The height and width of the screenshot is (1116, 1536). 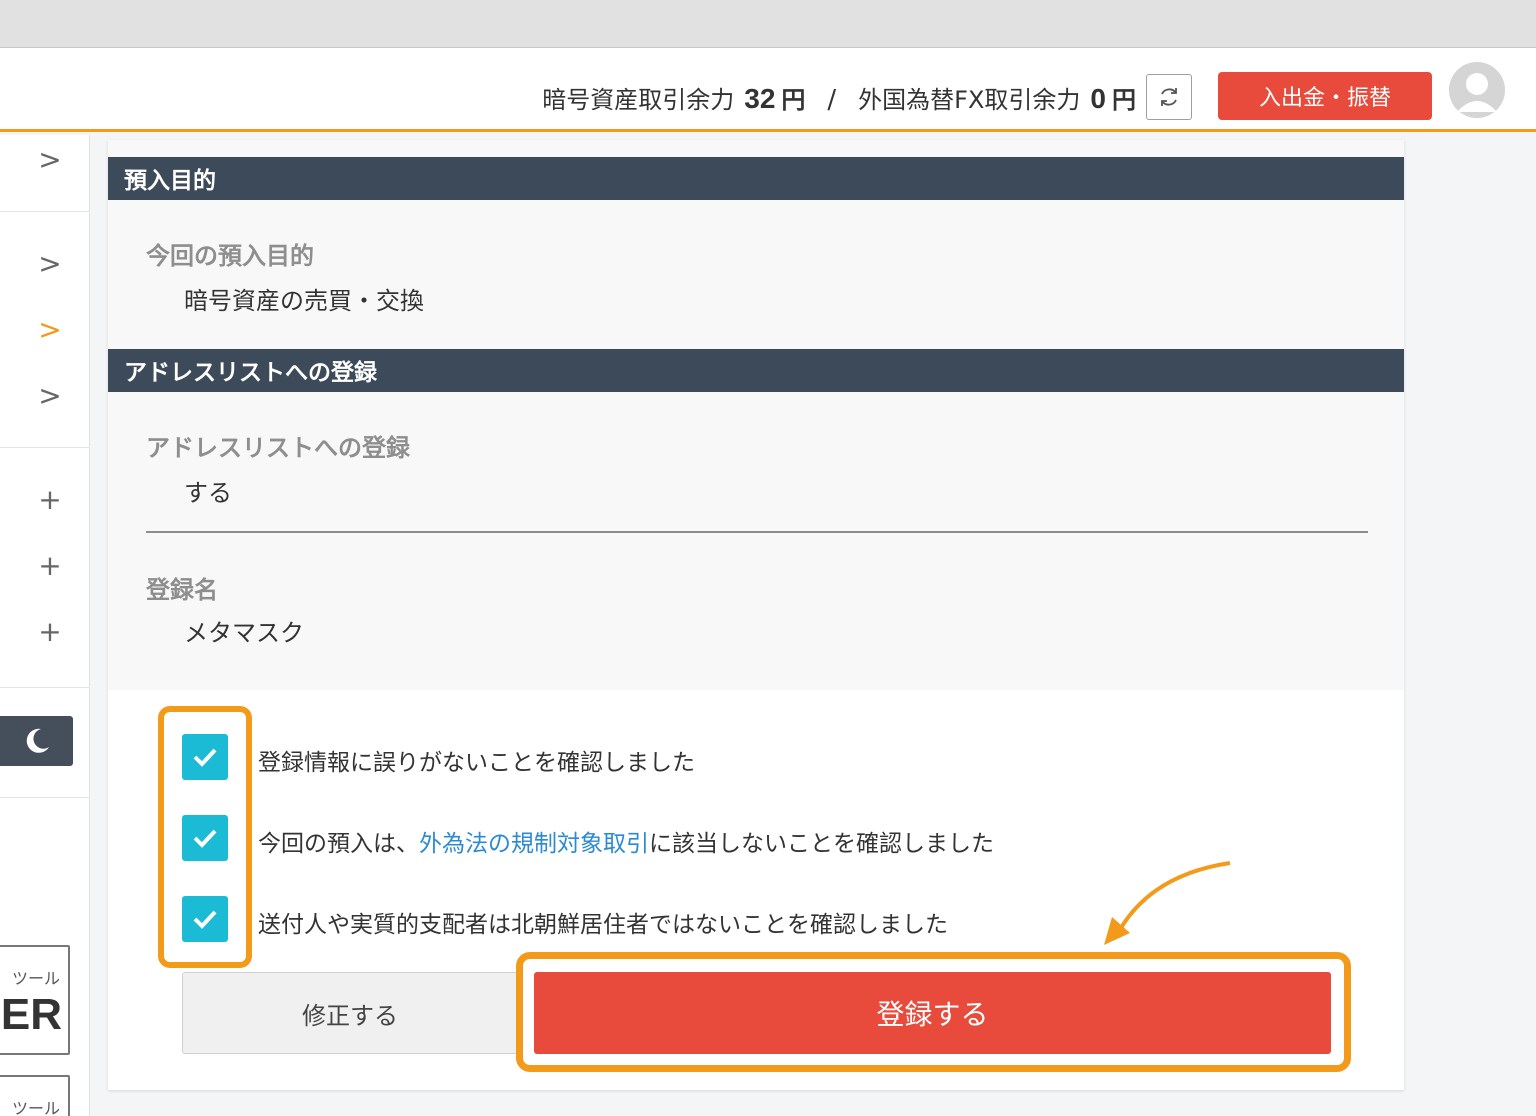 I want to click on address-list-label: アドレスリストへの登録, so click(x=278, y=448).